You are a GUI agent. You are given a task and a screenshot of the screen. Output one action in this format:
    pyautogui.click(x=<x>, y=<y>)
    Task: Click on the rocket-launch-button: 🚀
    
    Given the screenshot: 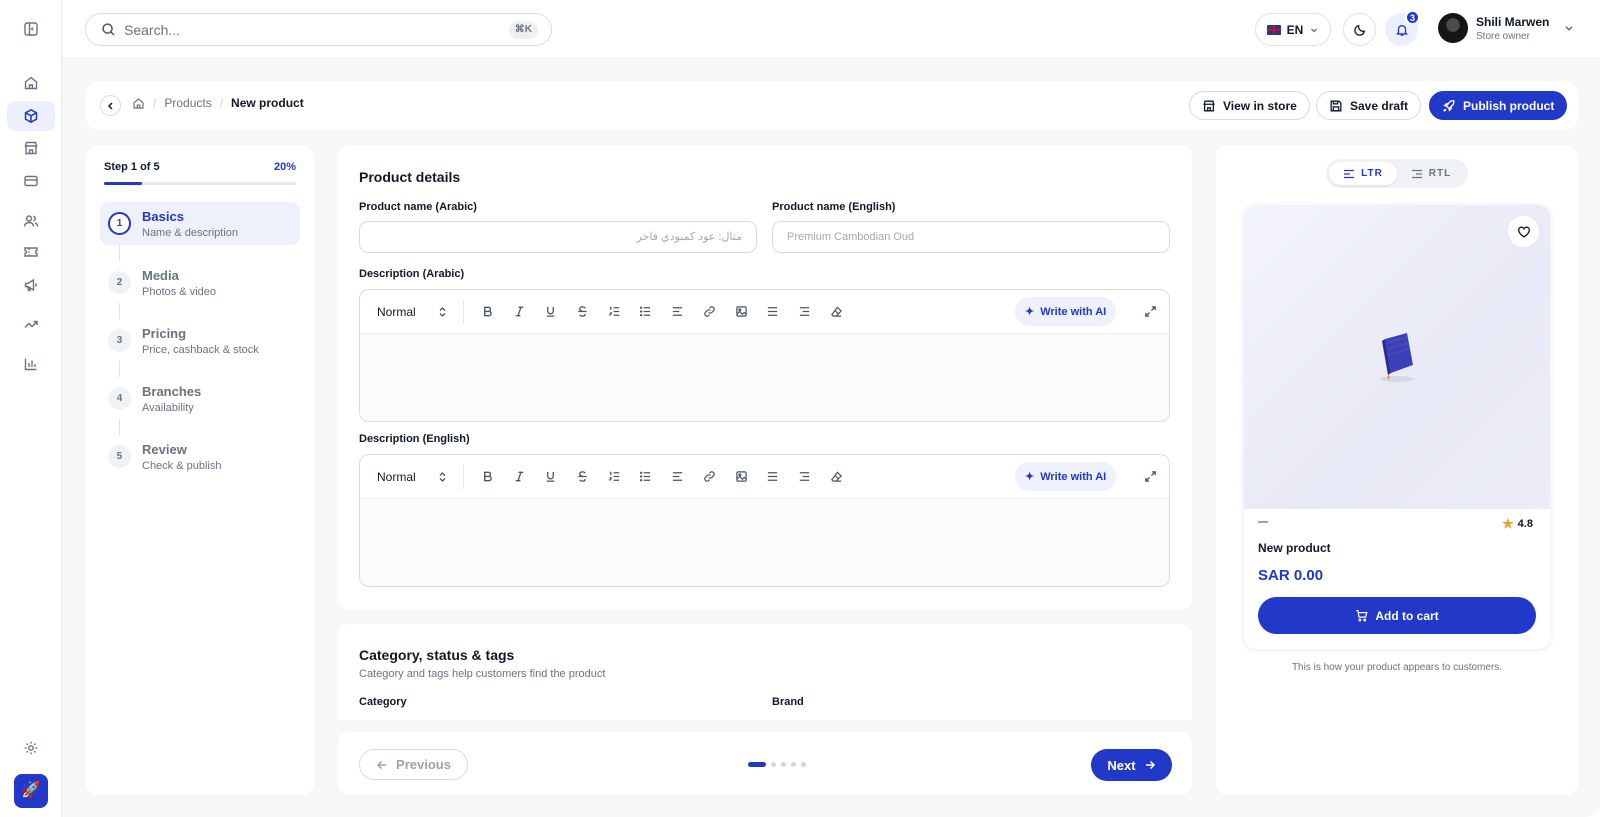 What is the action you would take?
    pyautogui.click(x=31, y=791)
    